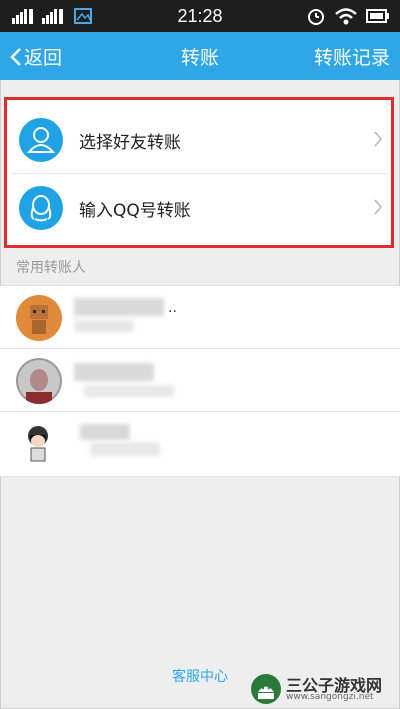  Describe the element at coordinates (346, 16) in the screenshot. I see `wifi-icon` at that location.